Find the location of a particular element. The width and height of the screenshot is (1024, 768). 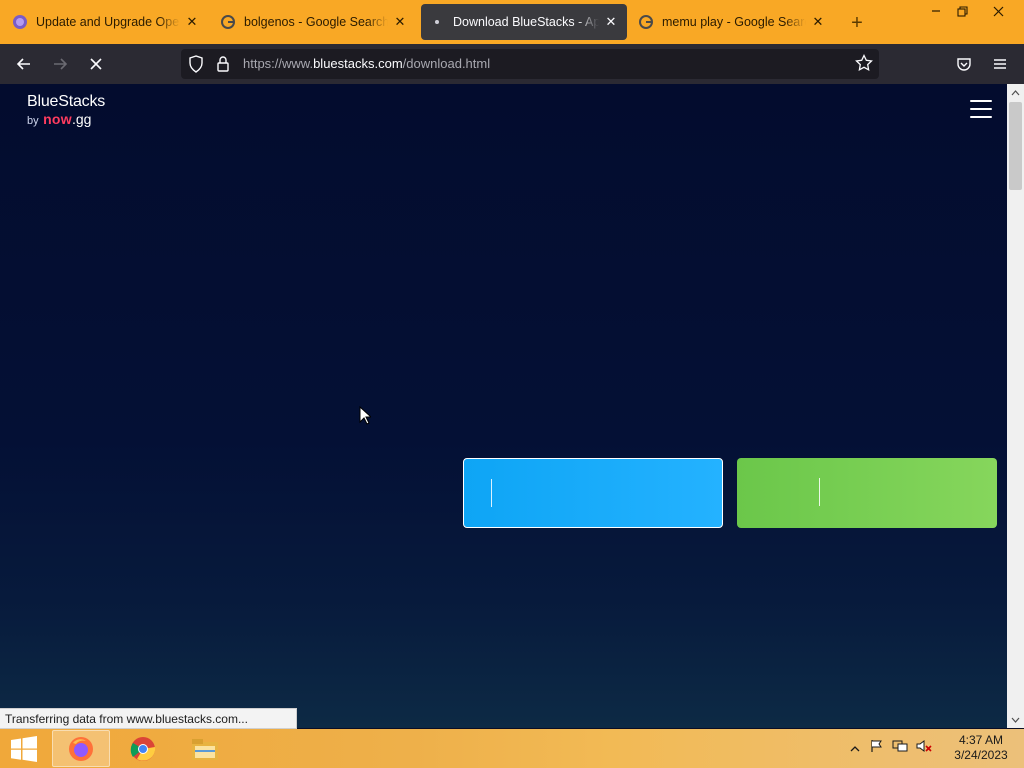

scrollbar-thumb is located at coordinates (1015, 146).